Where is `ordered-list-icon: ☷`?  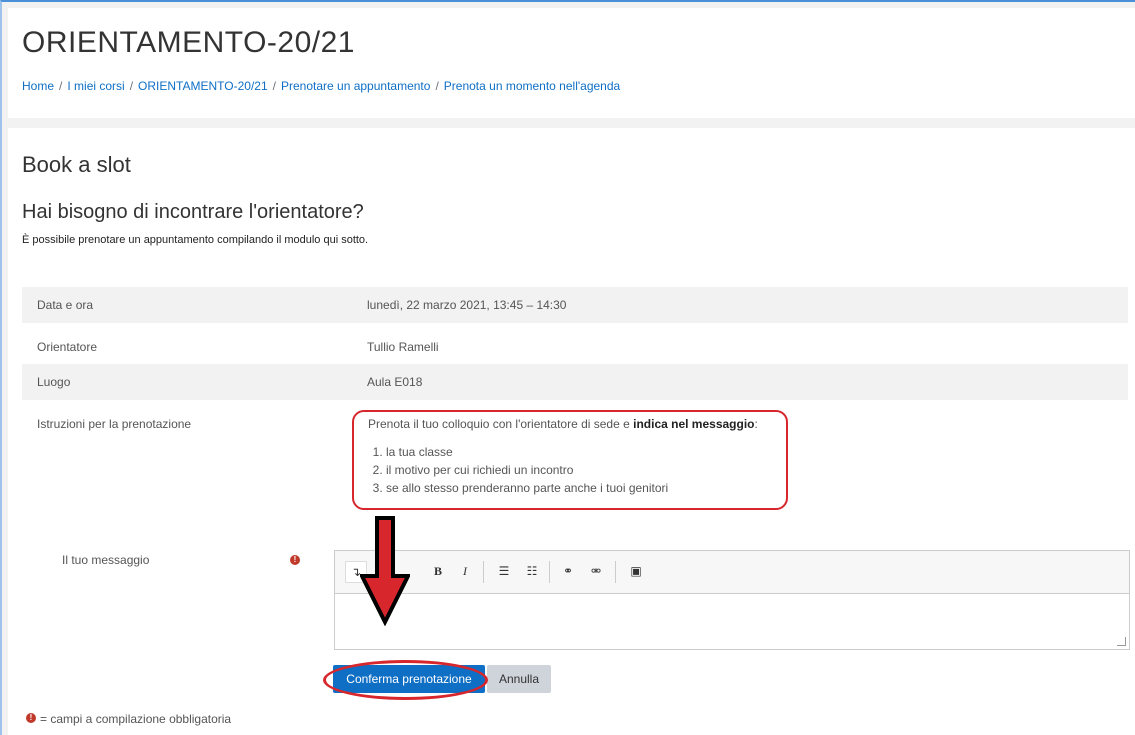
ordered-list-icon: ☷ is located at coordinates (532, 572).